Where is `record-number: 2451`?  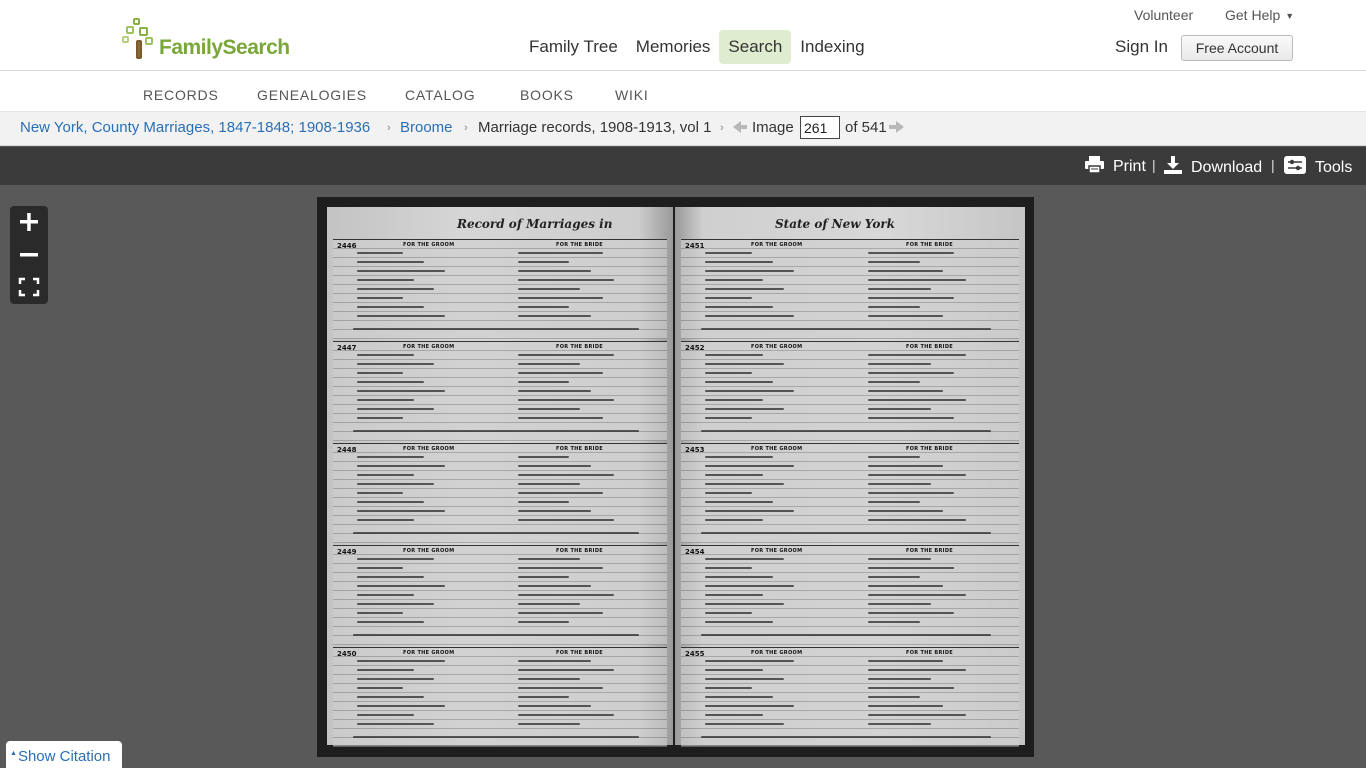
record-number: 2451 is located at coordinates (695, 246).